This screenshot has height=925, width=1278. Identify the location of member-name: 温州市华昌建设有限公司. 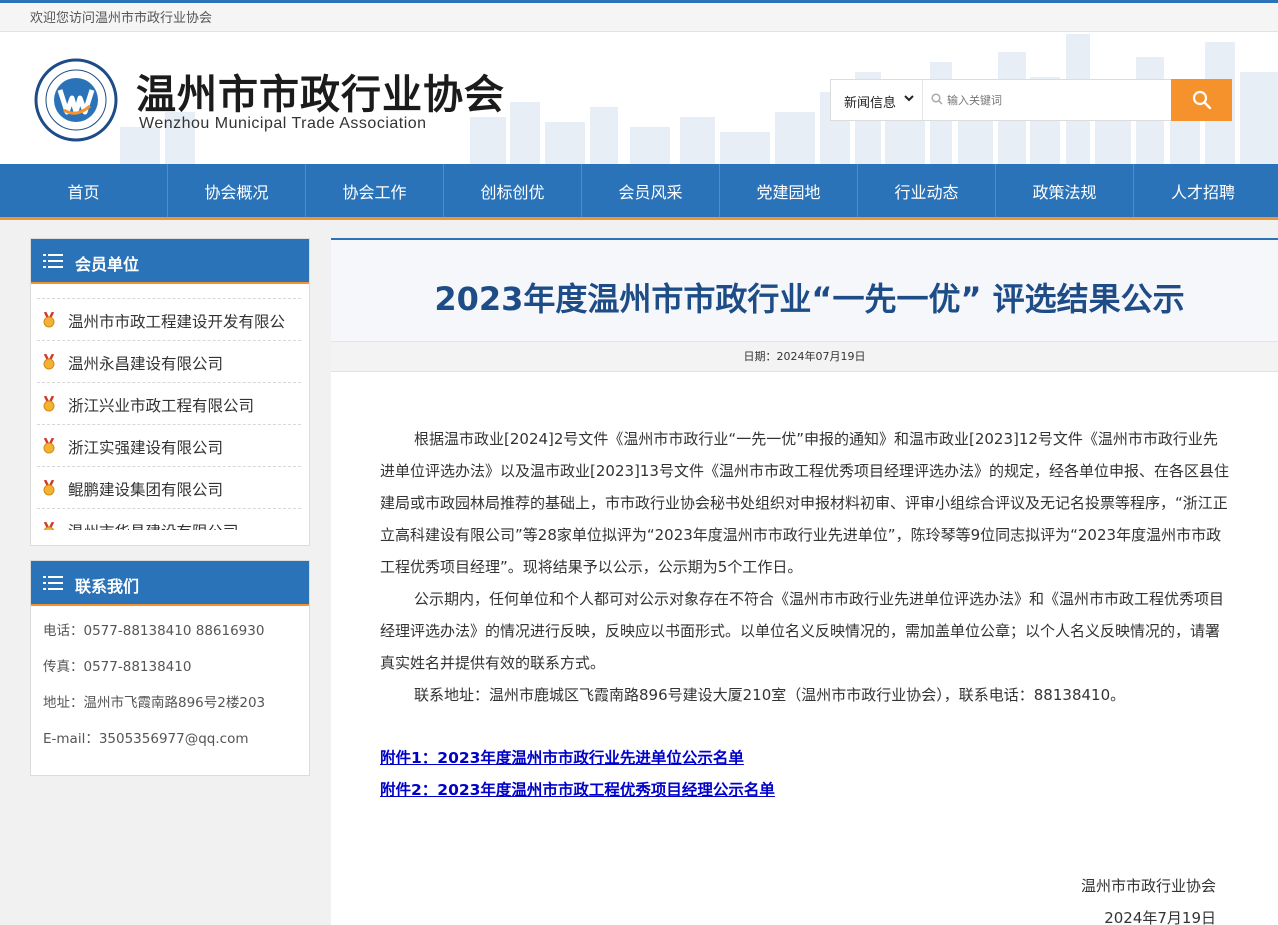
(153, 525).